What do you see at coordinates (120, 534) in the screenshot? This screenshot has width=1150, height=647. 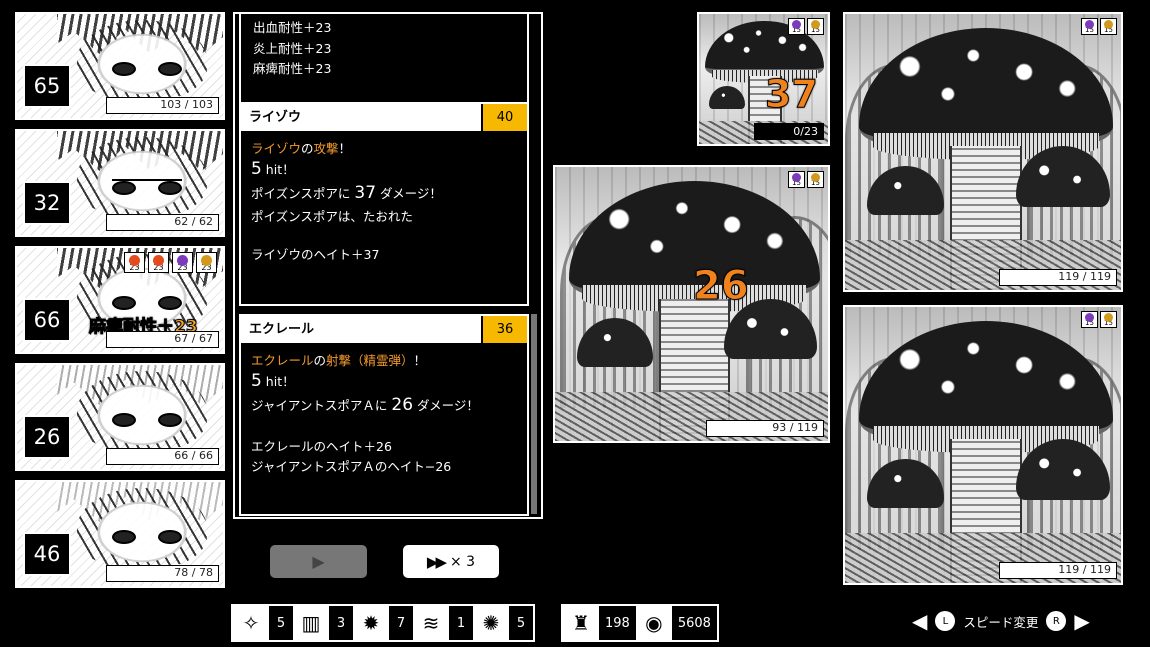 I see `party-member-5: 46 78 / 78` at bounding box center [120, 534].